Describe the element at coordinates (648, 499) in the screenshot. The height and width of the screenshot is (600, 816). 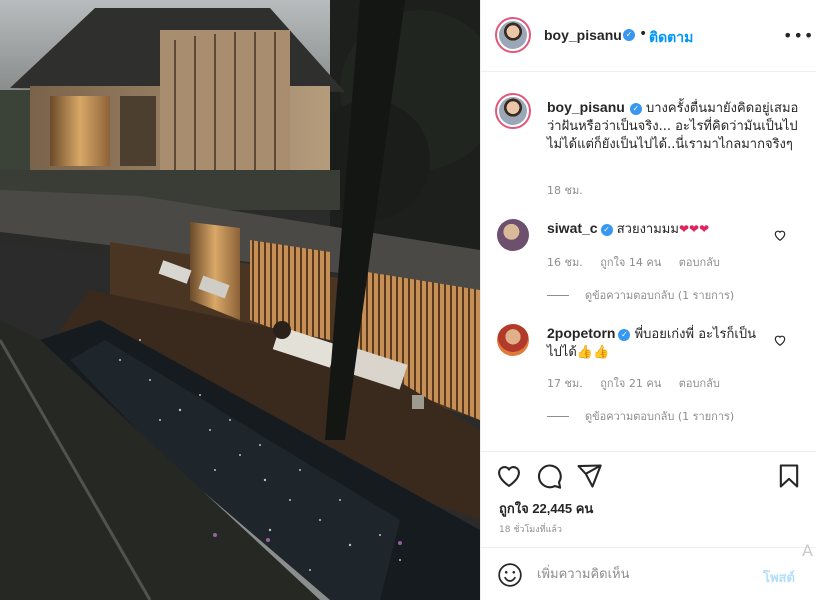
I see `post-actions: ถูกใจ 22,445 คน 18 ชั่วโมงที่แล้ว` at that location.